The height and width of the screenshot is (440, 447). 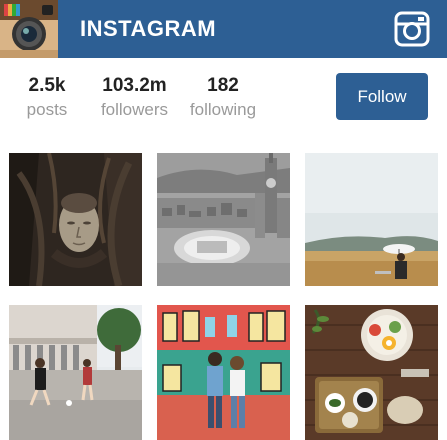 What do you see at coordinates (134, 85) in the screenshot?
I see `stat-followers-value: 103.2m` at bounding box center [134, 85].